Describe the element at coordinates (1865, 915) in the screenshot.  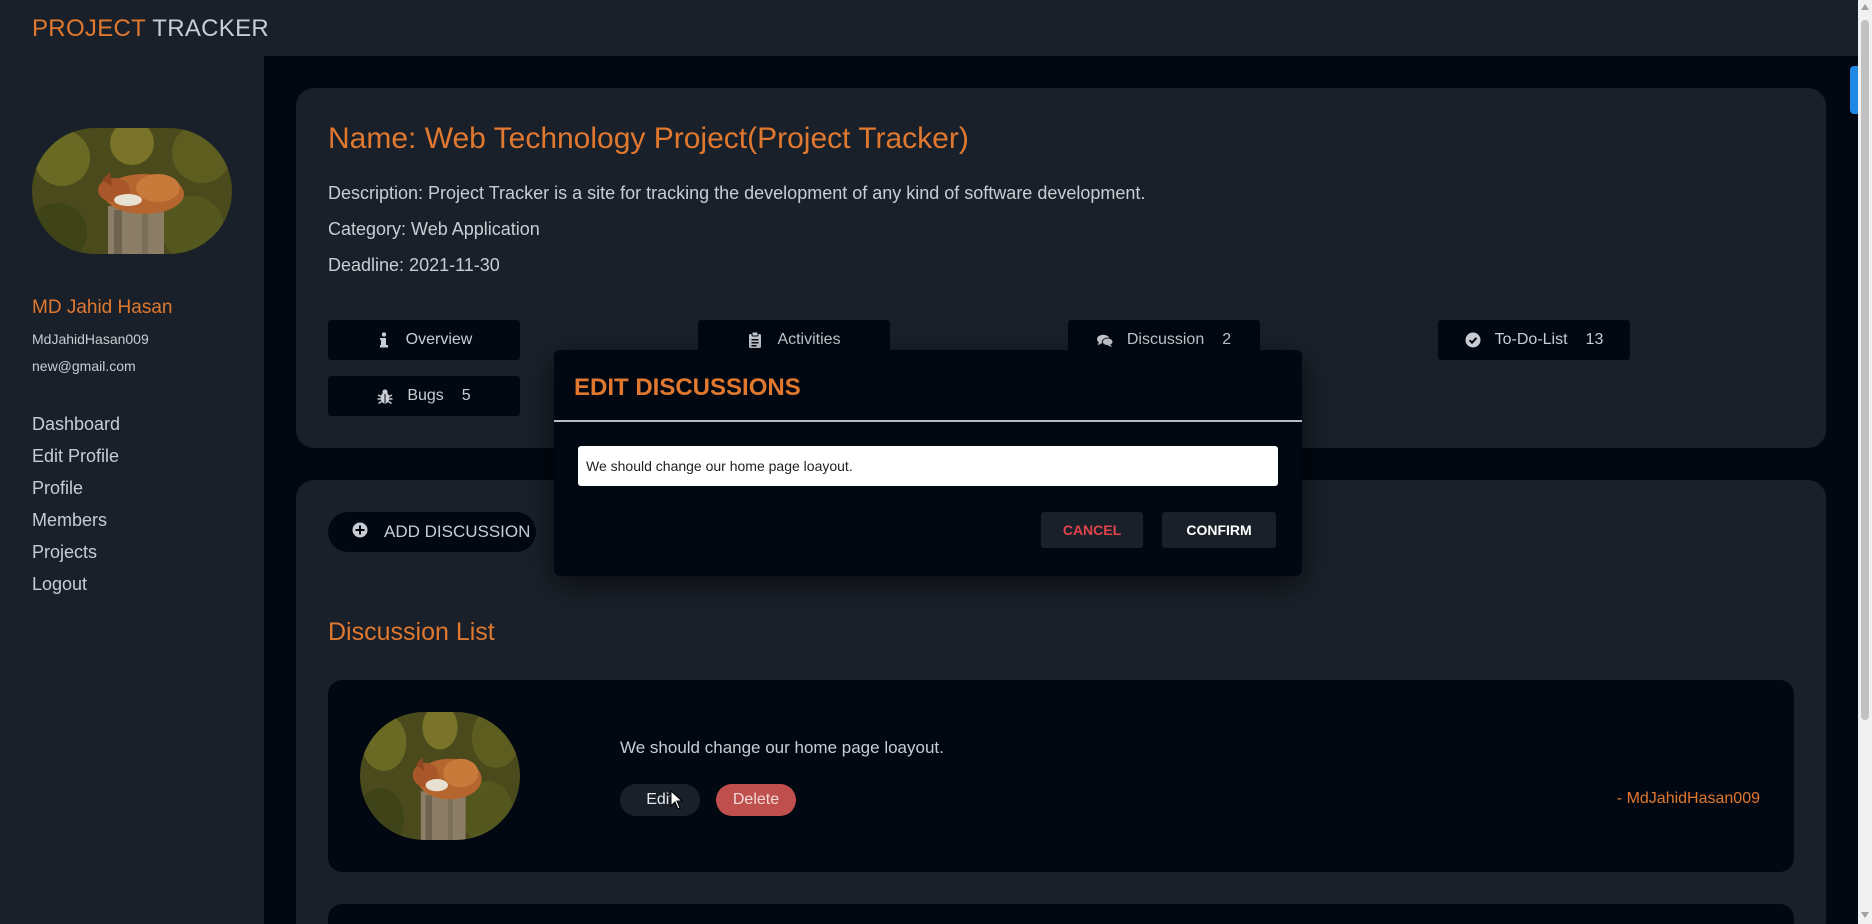
I see `scroll-down-icon` at that location.